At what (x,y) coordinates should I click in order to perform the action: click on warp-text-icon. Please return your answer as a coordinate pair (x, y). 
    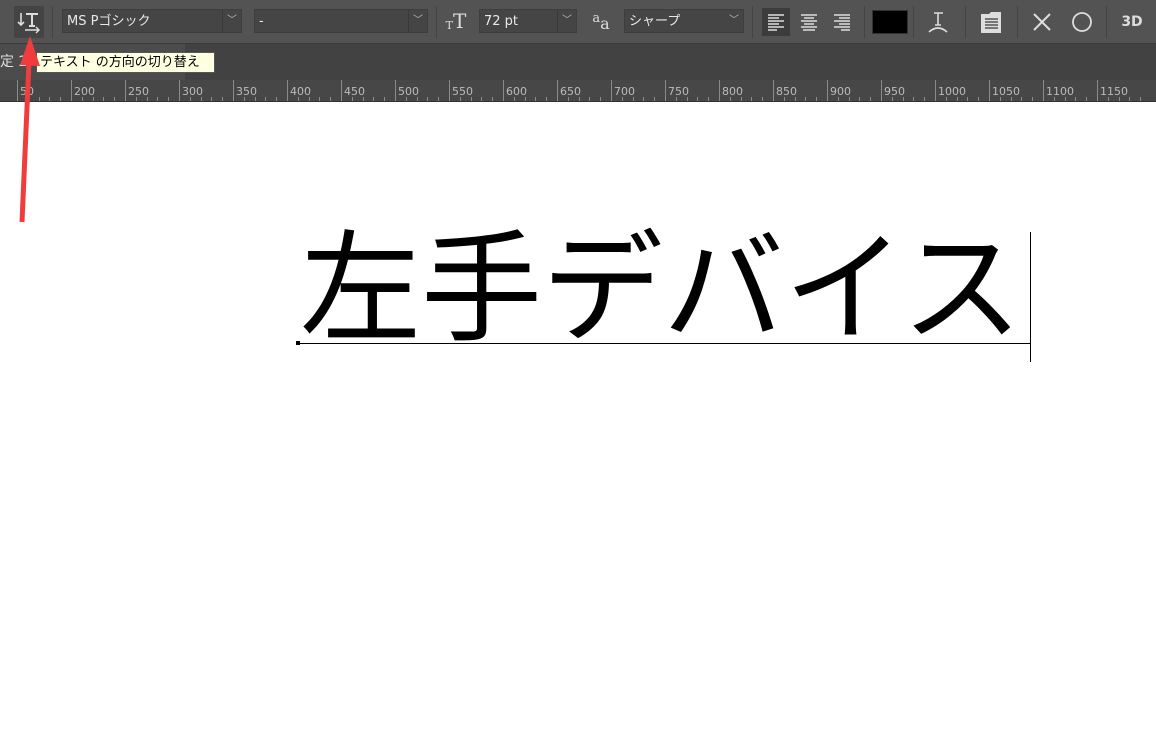
    Looking at the image, I should click on (938, 22).